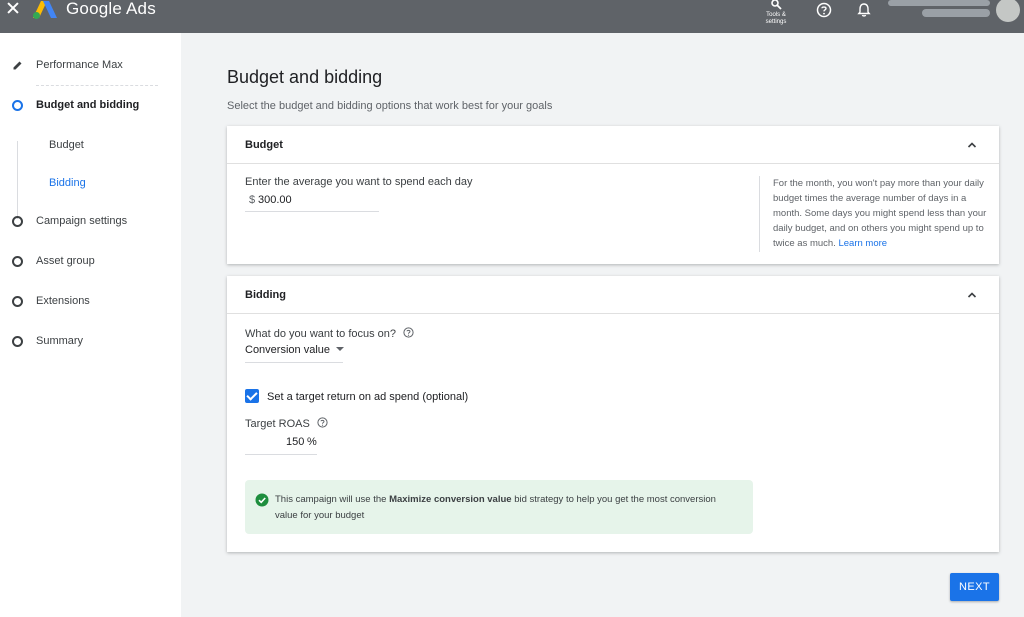 The image size is (1024, 617). What do you see at coordinates (65, 261) in the screenshot?
I see `step-label: Asset group` at bounding box center [65, 261].